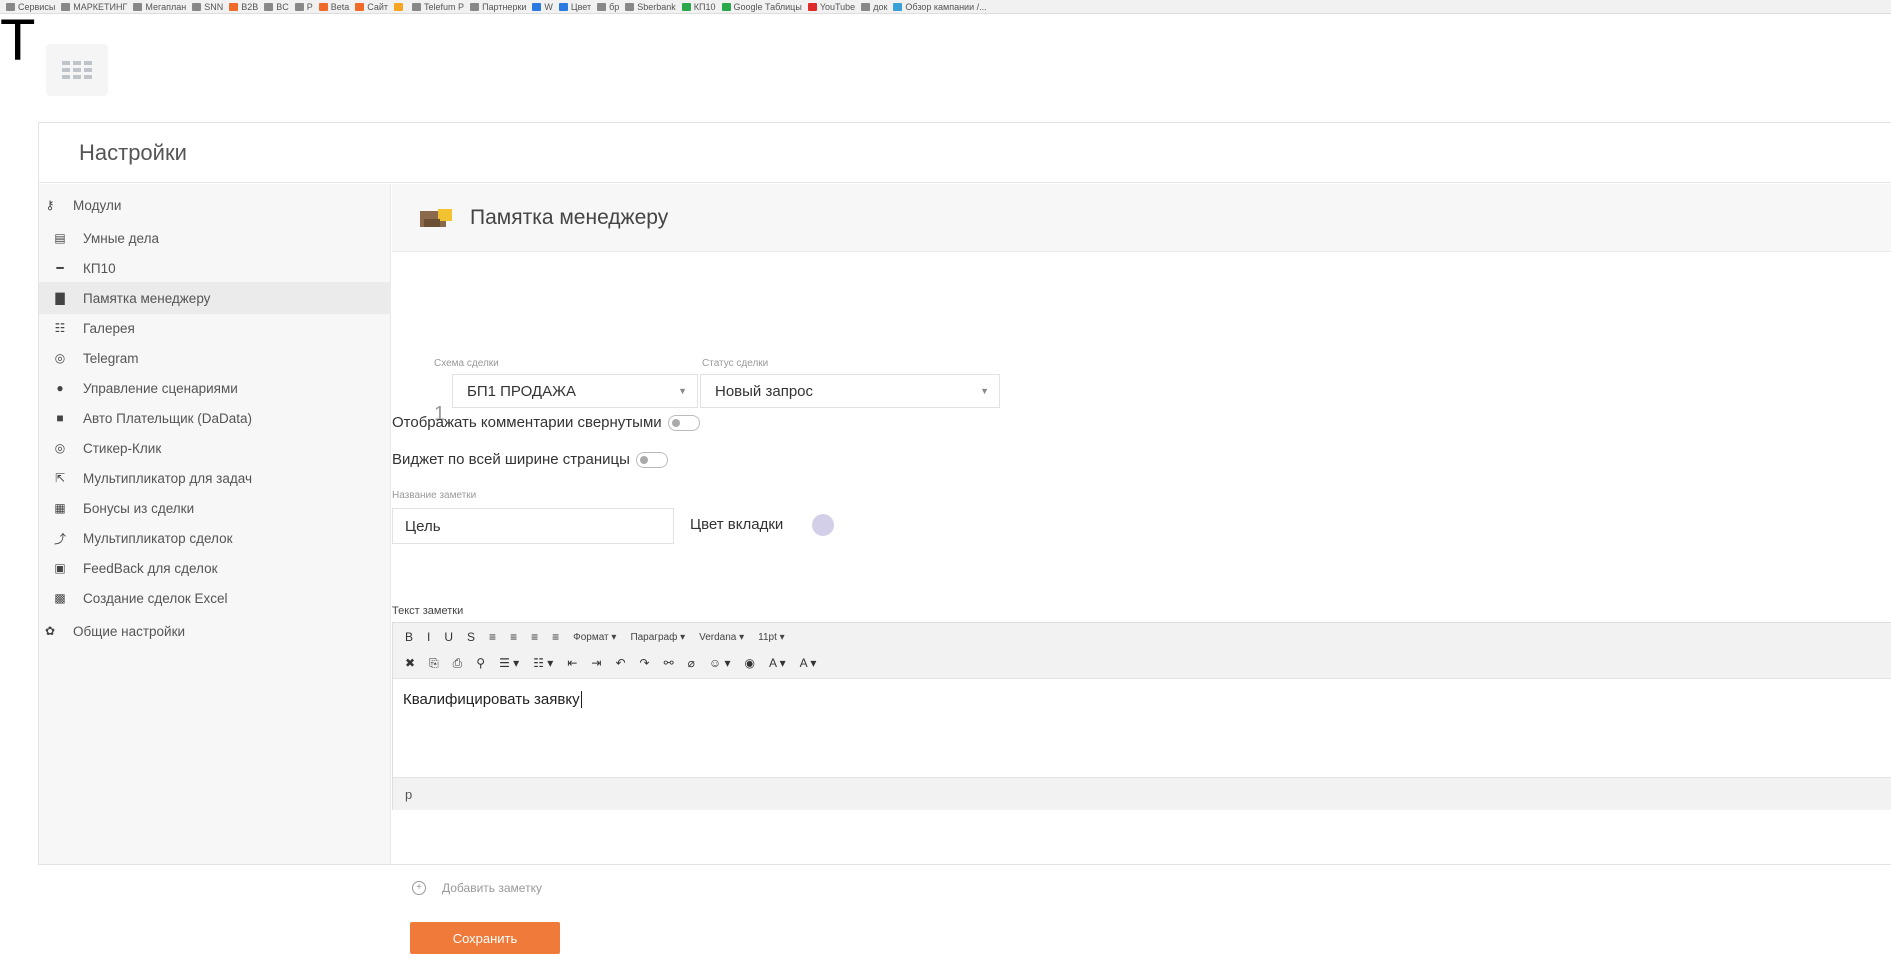  What do you see at coordinates (721, 637) in the screenshot?
I see `toolbar-button: Verdana ▾` at bounding box center [721, 637].